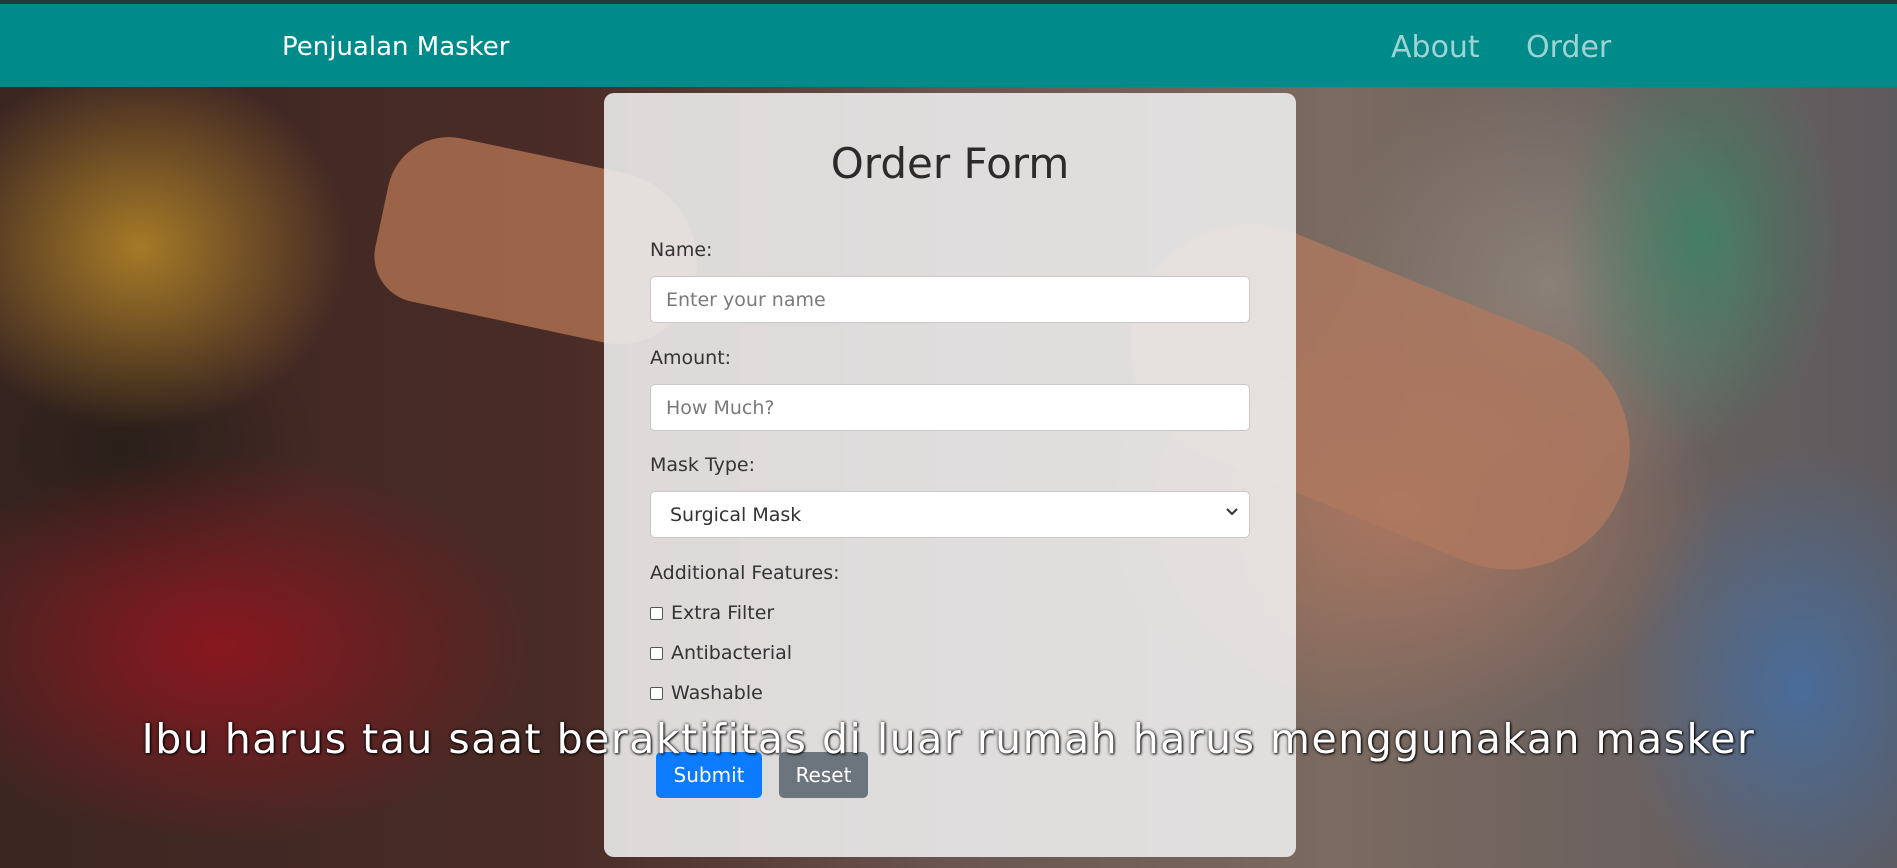  I want to click on extra-filter-checkbox, so click(656, 613).